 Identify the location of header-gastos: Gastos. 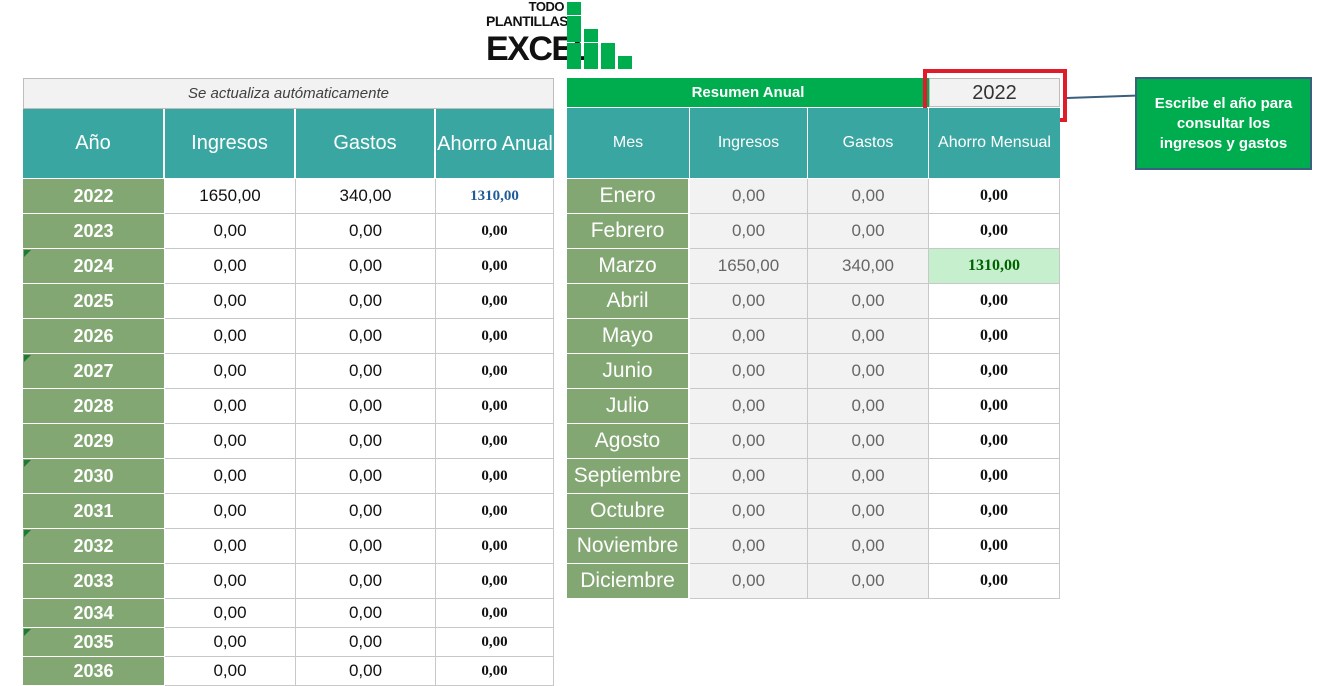
(366, 143).